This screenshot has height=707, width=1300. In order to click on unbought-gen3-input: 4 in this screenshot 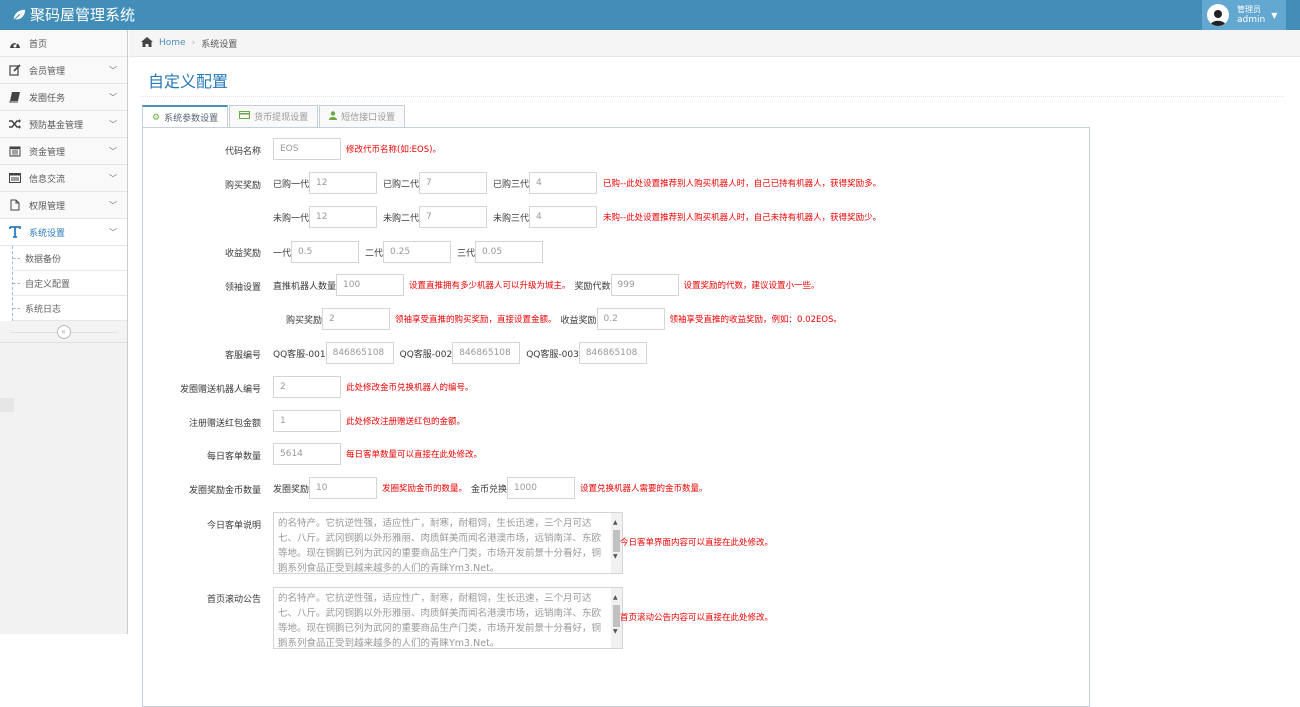, I will do `click(563, 217)`.